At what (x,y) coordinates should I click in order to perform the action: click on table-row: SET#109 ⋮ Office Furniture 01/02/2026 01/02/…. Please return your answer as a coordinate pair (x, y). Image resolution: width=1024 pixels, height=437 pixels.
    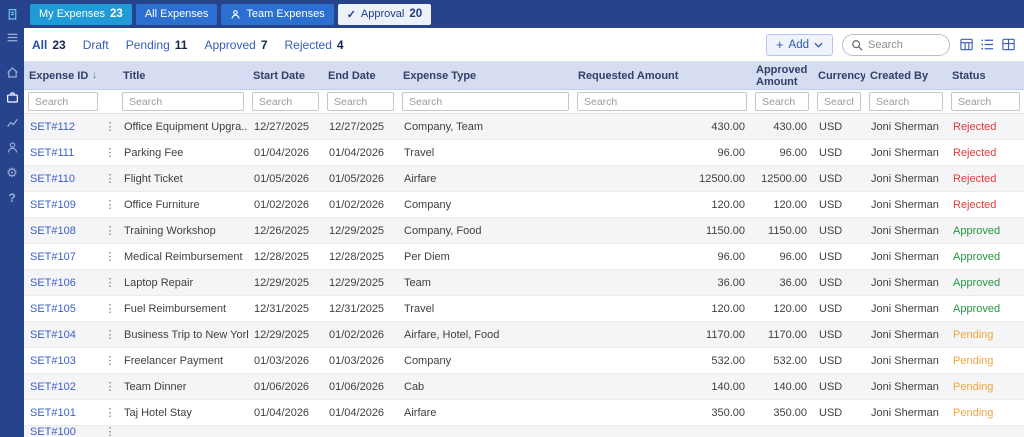
    Looking at the image, I should click on (524, 205).